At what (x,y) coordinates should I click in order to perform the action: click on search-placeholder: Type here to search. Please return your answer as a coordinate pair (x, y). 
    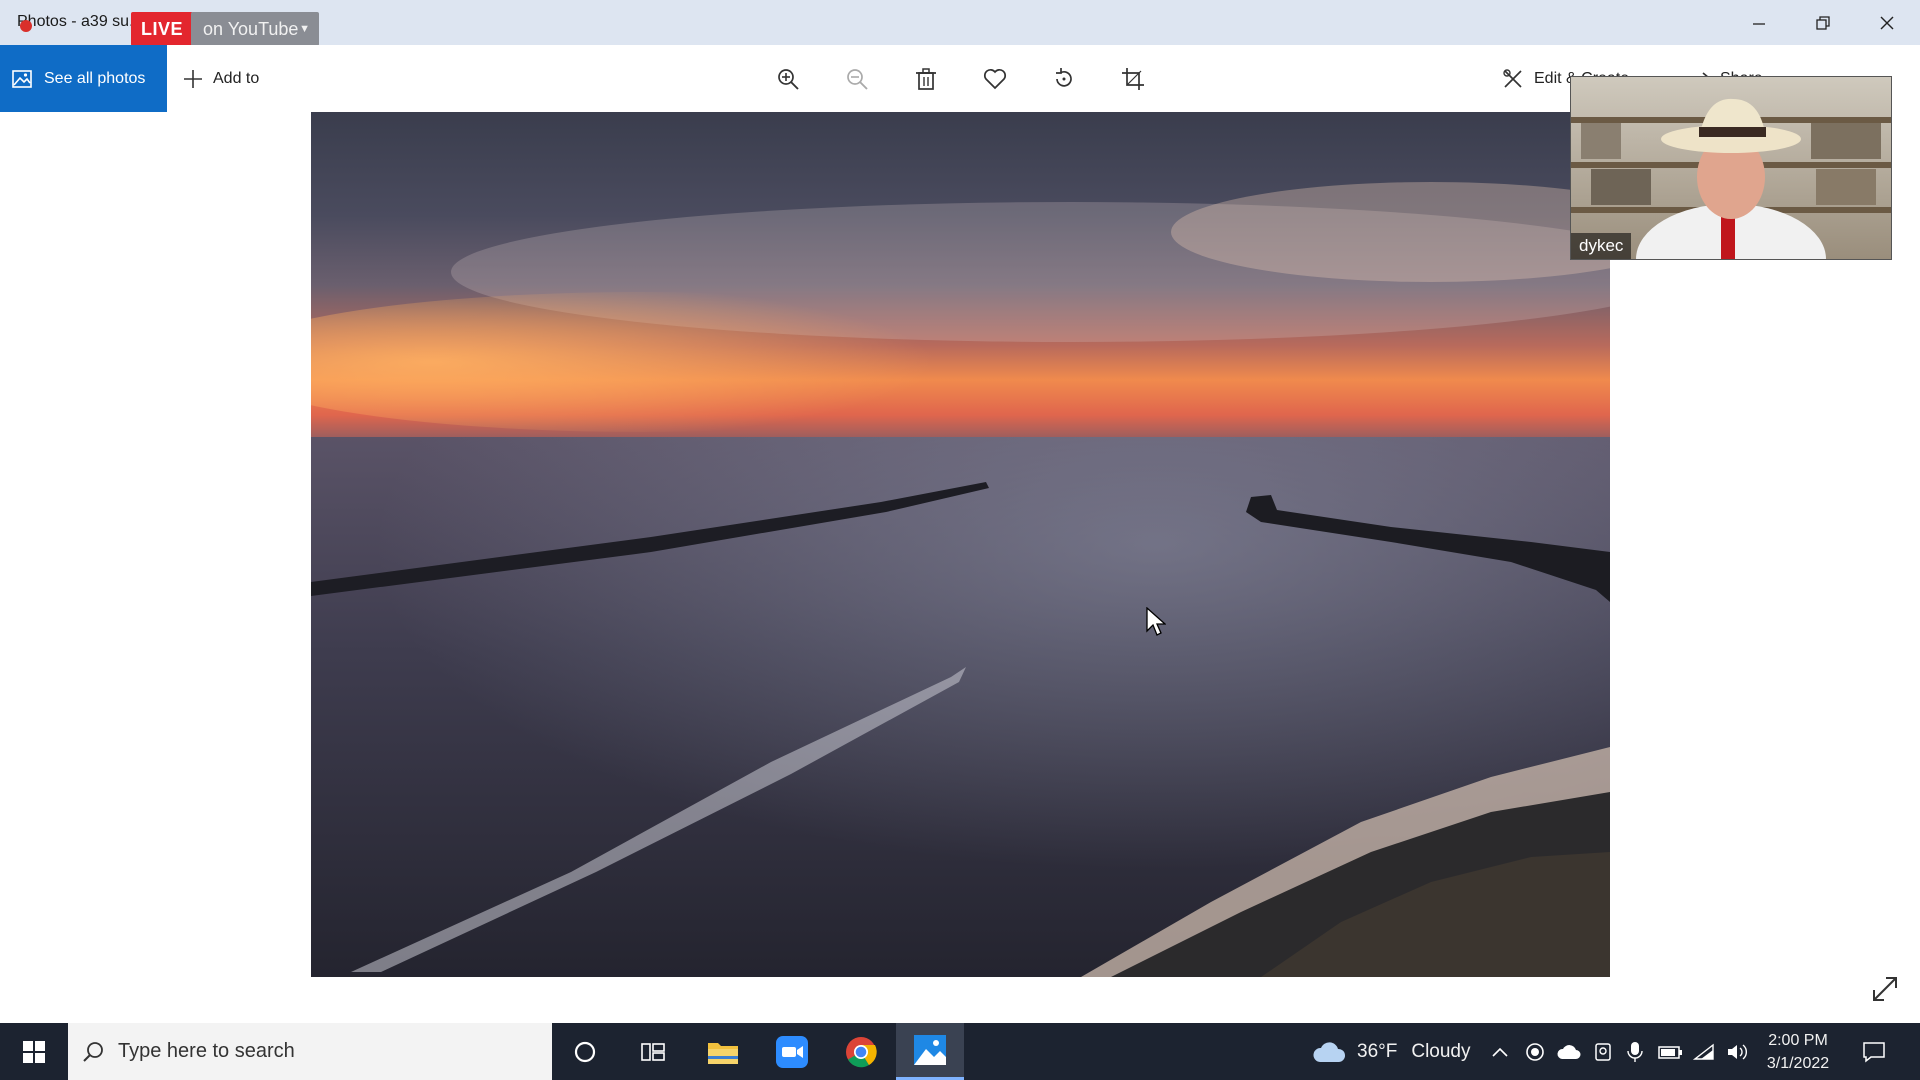
    Looking at the image, I should click on (206, 1051).